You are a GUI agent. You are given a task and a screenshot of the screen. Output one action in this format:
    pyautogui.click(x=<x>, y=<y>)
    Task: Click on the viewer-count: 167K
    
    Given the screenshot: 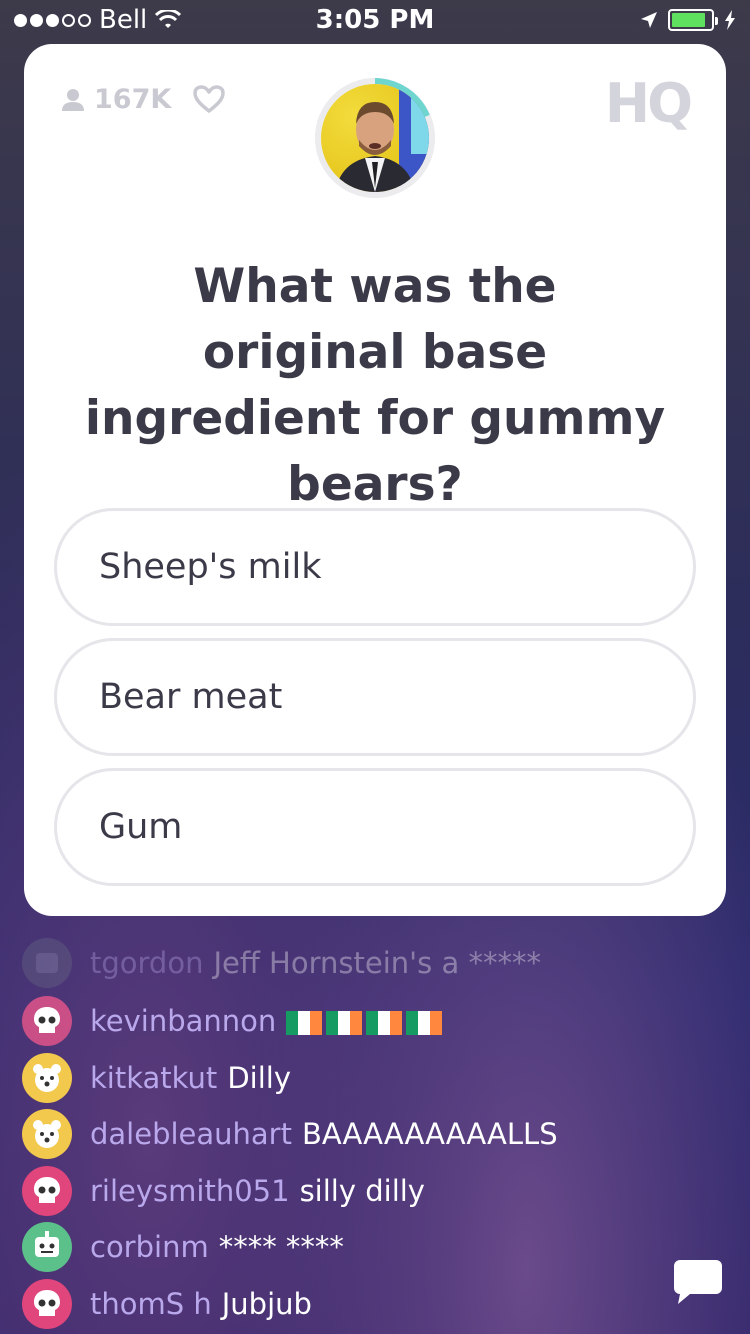 What is the action you would take?
    pyautogui.click(x=115, y=99)
    